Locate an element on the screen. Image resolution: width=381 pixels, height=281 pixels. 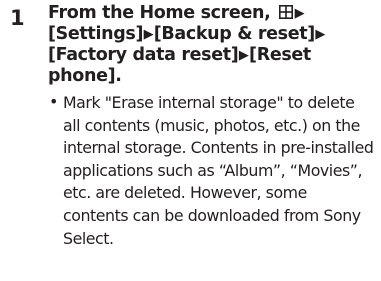
menu-path-settings: [Settings] is located at coordinates (96, 34).